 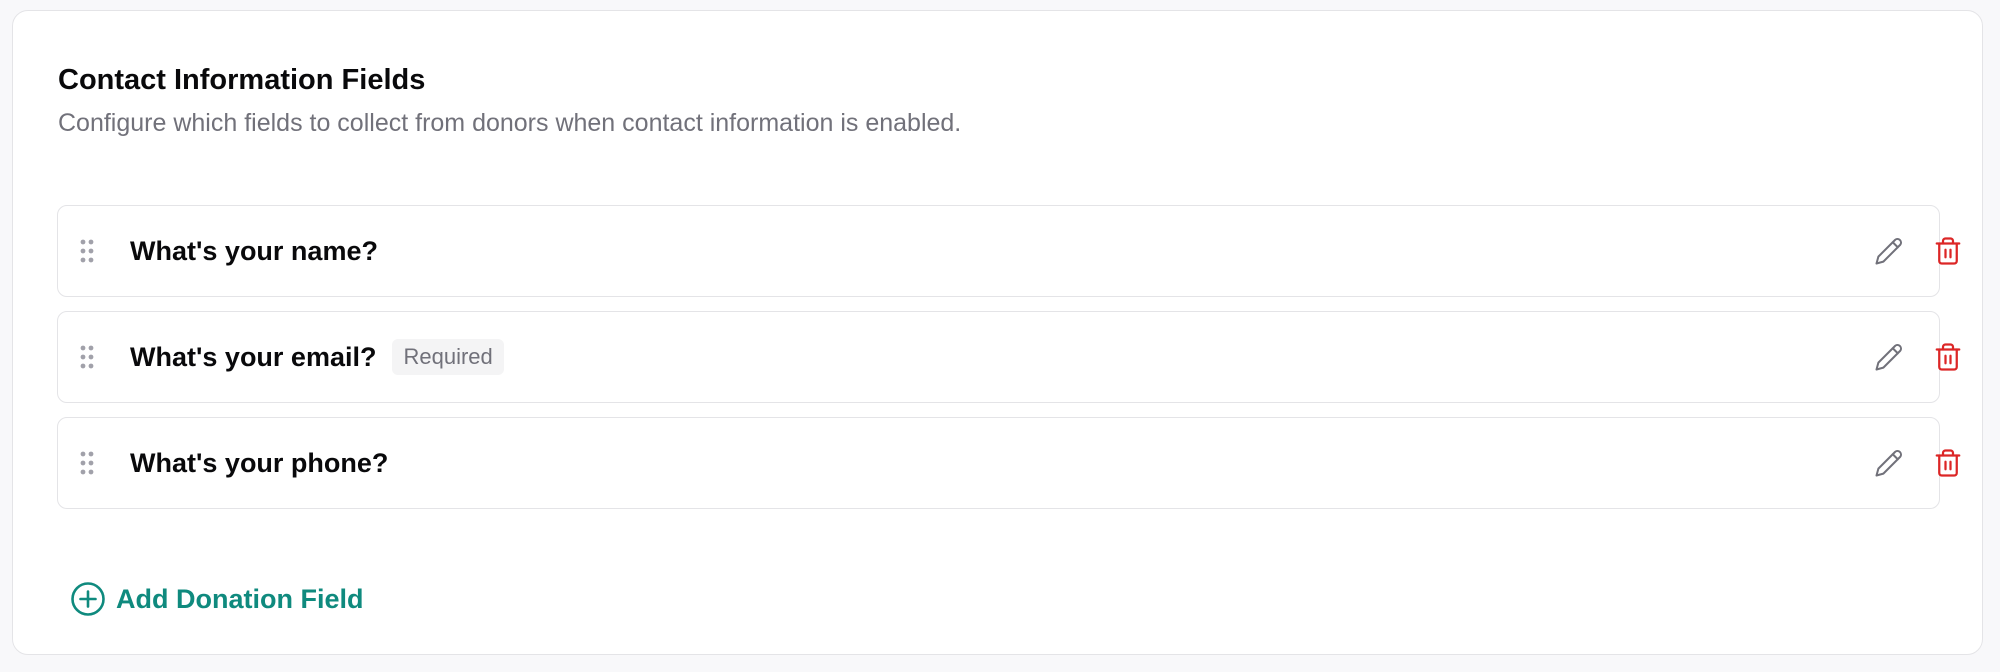 I want to click on field-label: What's your phone?, so click(x=259, y=463).